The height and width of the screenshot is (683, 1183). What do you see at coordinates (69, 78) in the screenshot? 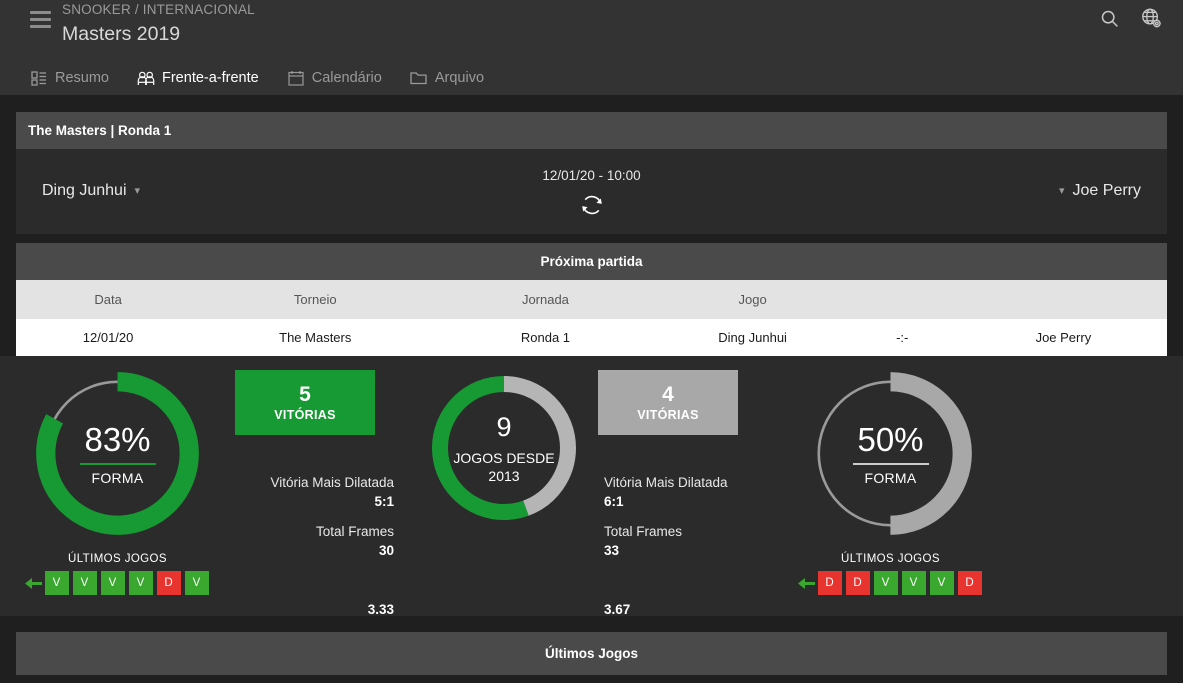
I see `tab-resumo: Resumo` at bounding box center [69, 78].